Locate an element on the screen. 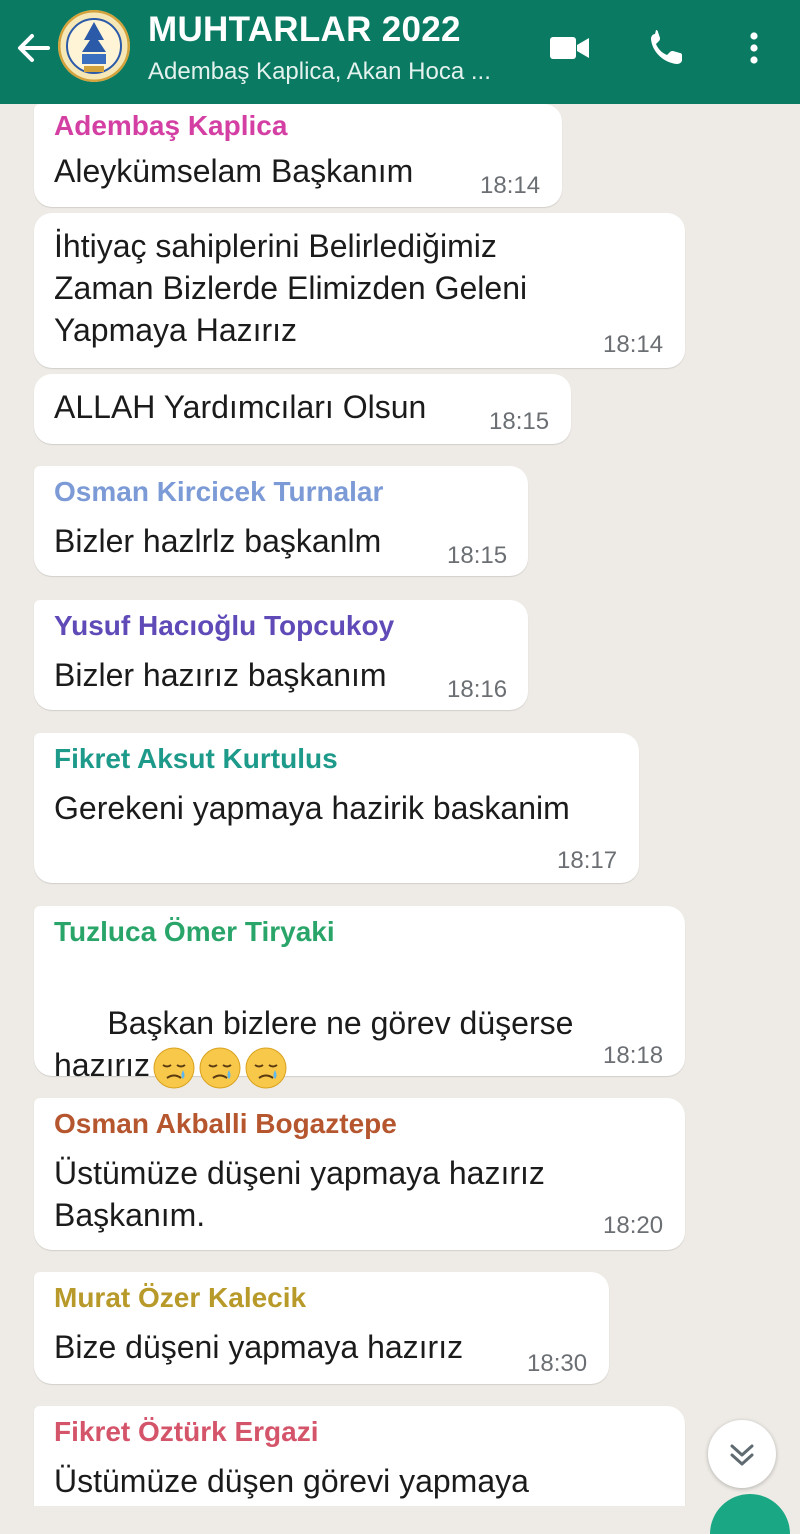 The height and width of the screenshot is (1534, 800). double-chevron-down-icon is located at coordinates (742, 1455).